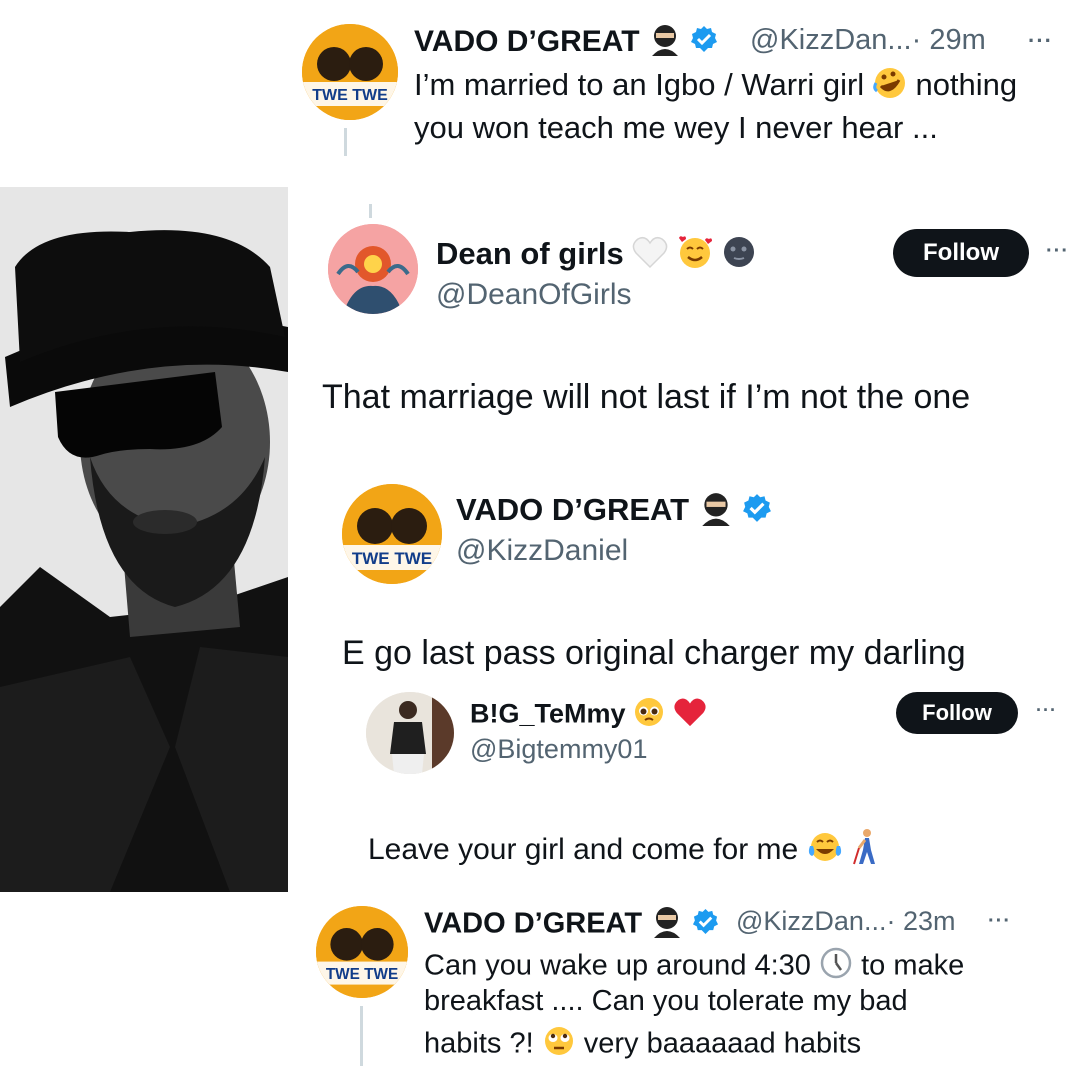 Image resolution: width=1080 pixels, height=1080 pixels. I want to click on author-handle: @KizzDan...· 23m, so click(845, 921).